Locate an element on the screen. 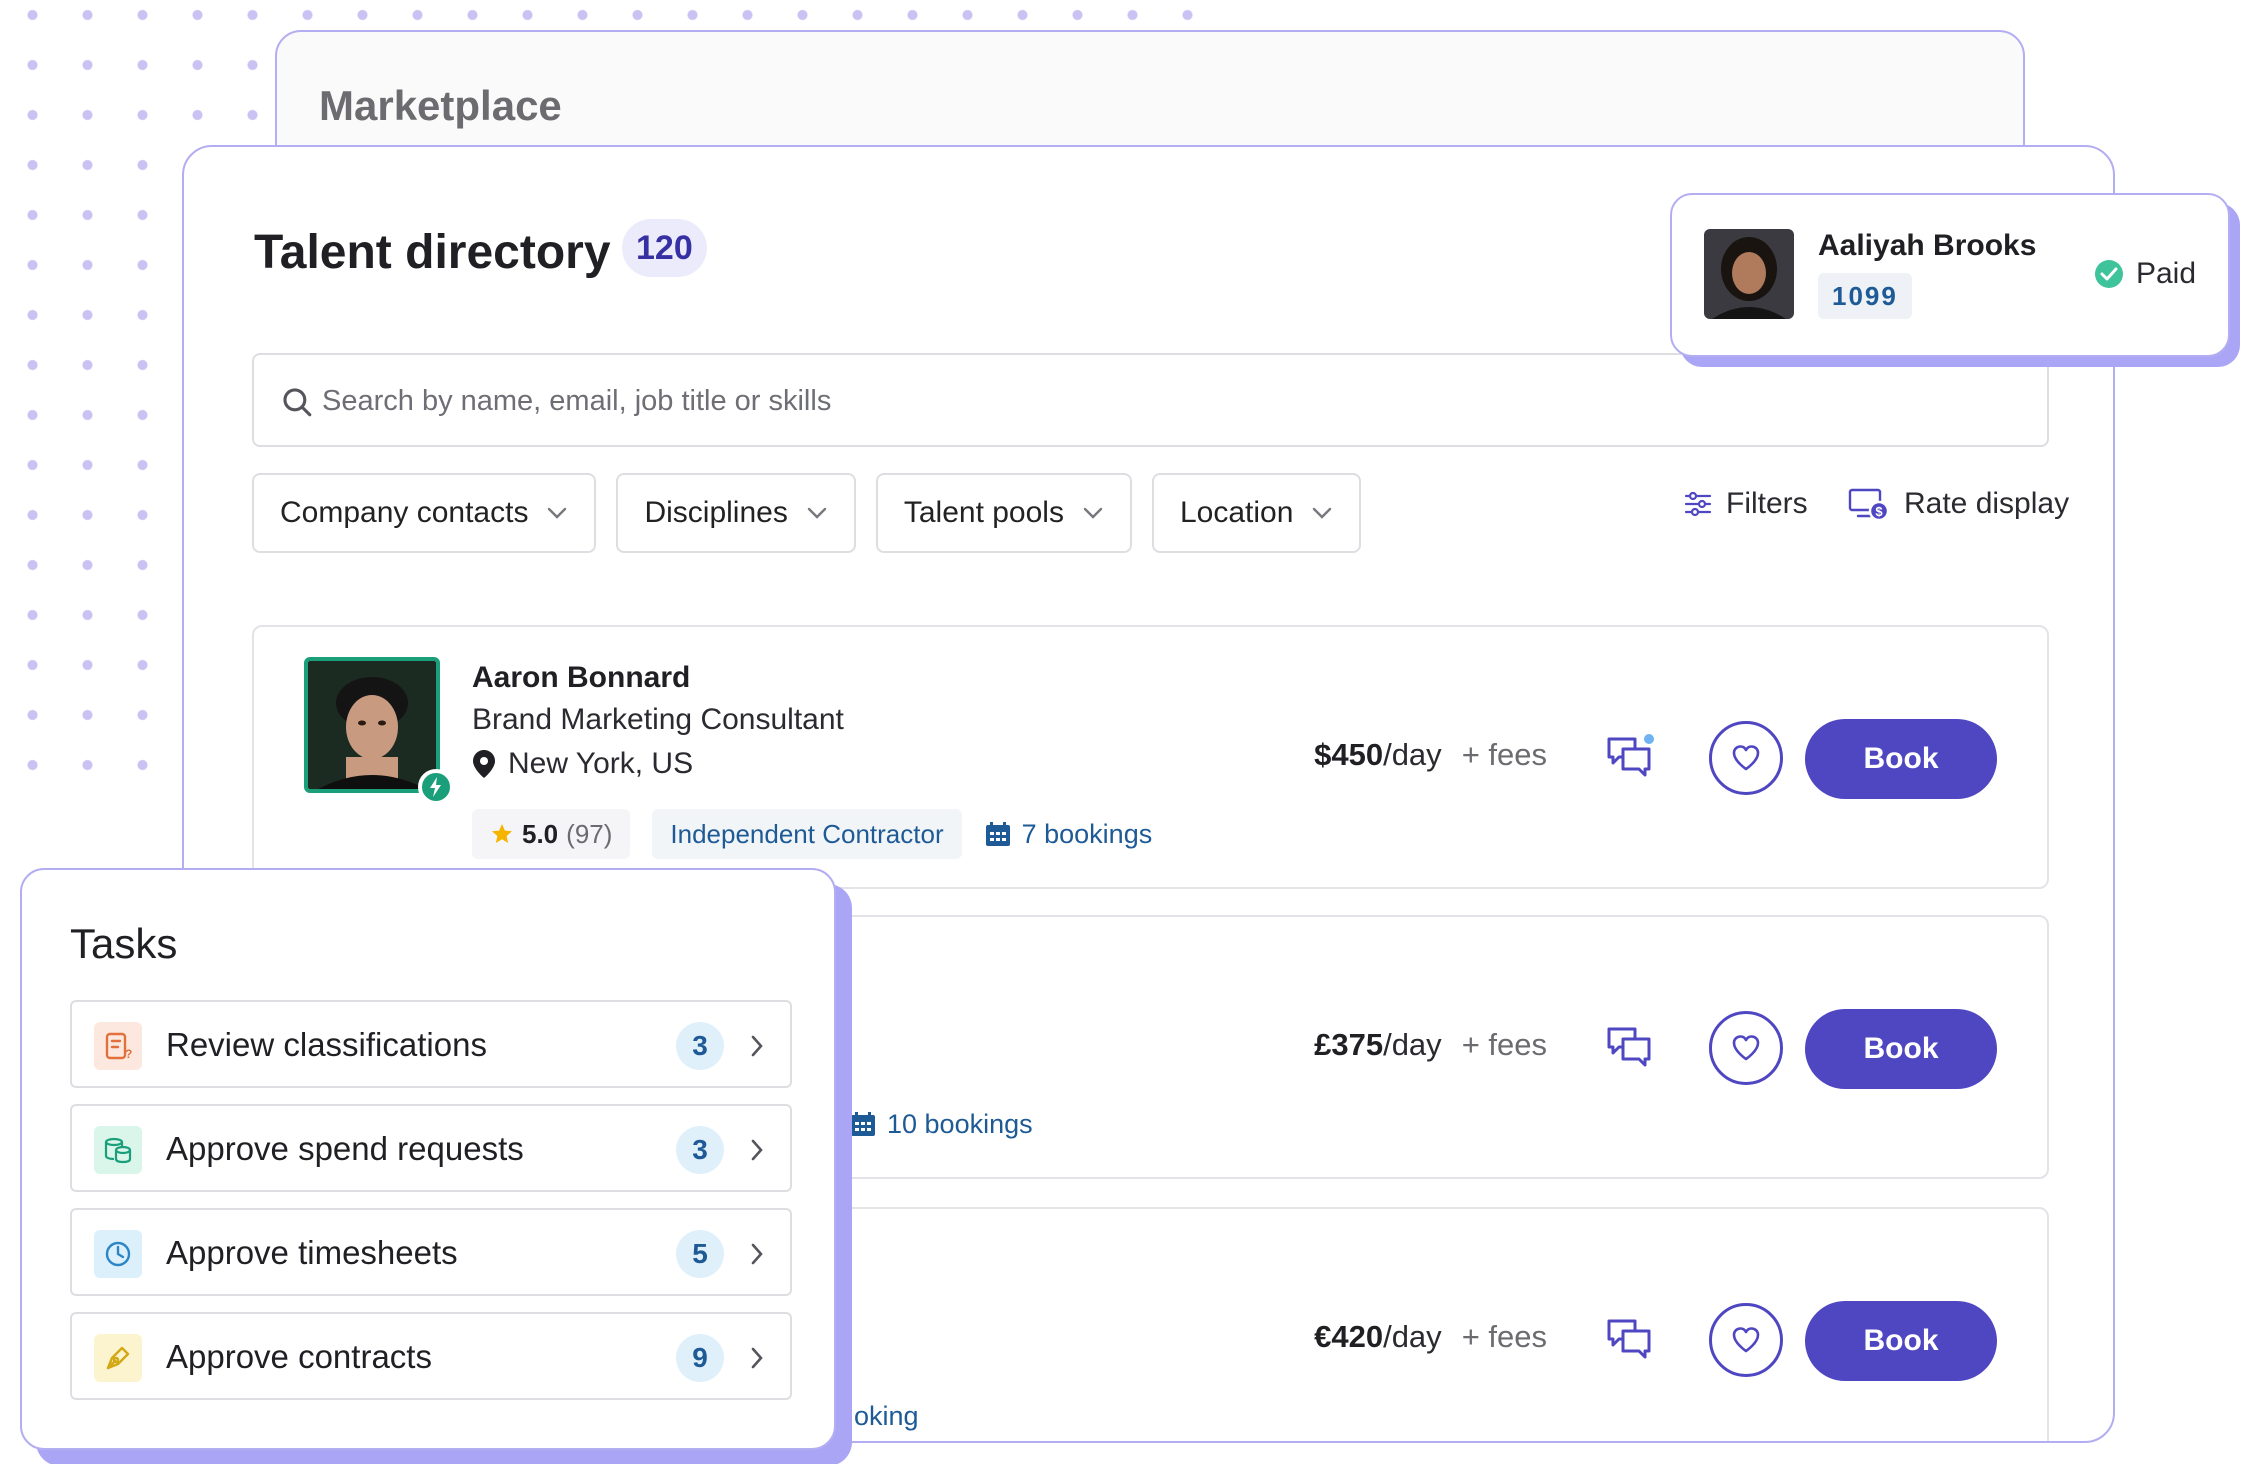 The width and height of the screenshot is (2250, 1464). monitor-dollar-icon: $ is located at coordinates (1869, 504).